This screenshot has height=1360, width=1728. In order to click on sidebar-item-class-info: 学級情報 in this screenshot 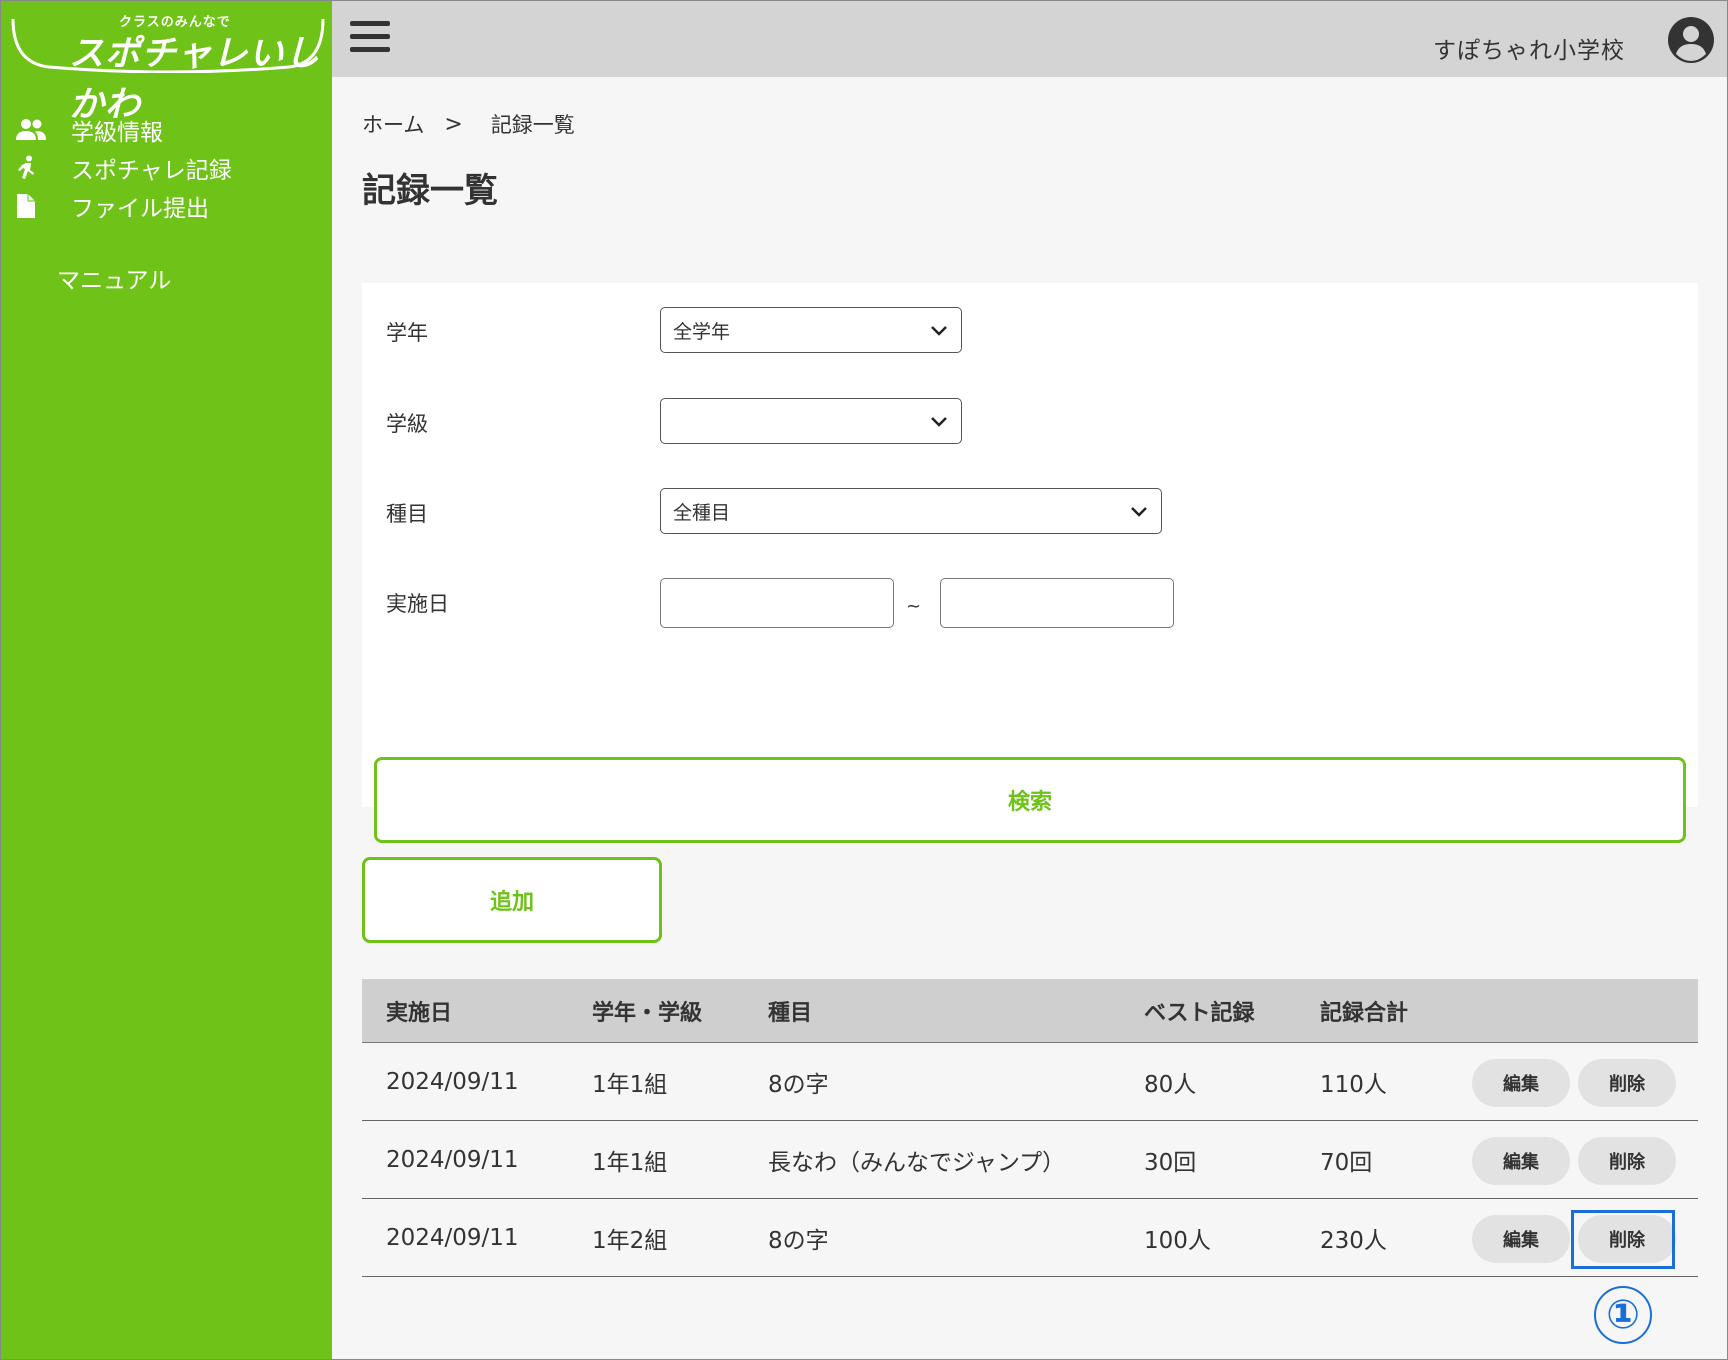, I will do `click(166, 130)`.